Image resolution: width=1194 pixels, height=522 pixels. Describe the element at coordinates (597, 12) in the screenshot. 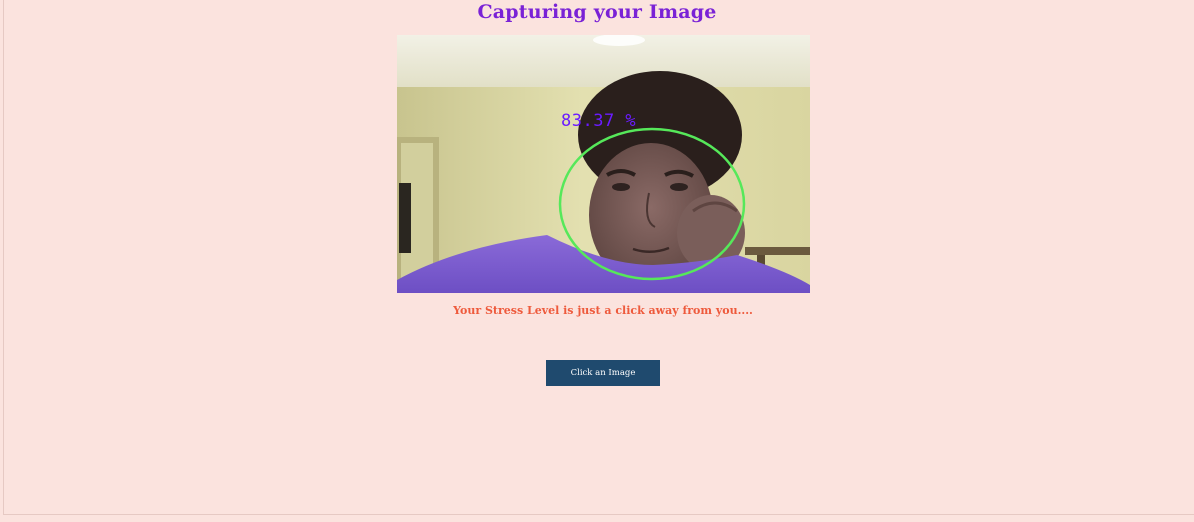

I see `page-title: Capturing your Image` at that location.